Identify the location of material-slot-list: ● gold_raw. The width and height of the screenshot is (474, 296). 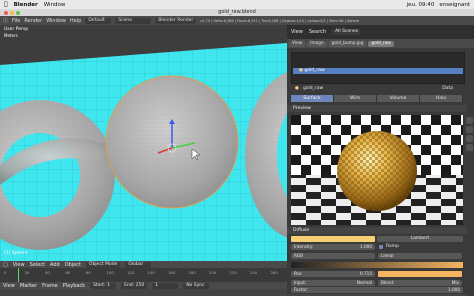
(378, 68).